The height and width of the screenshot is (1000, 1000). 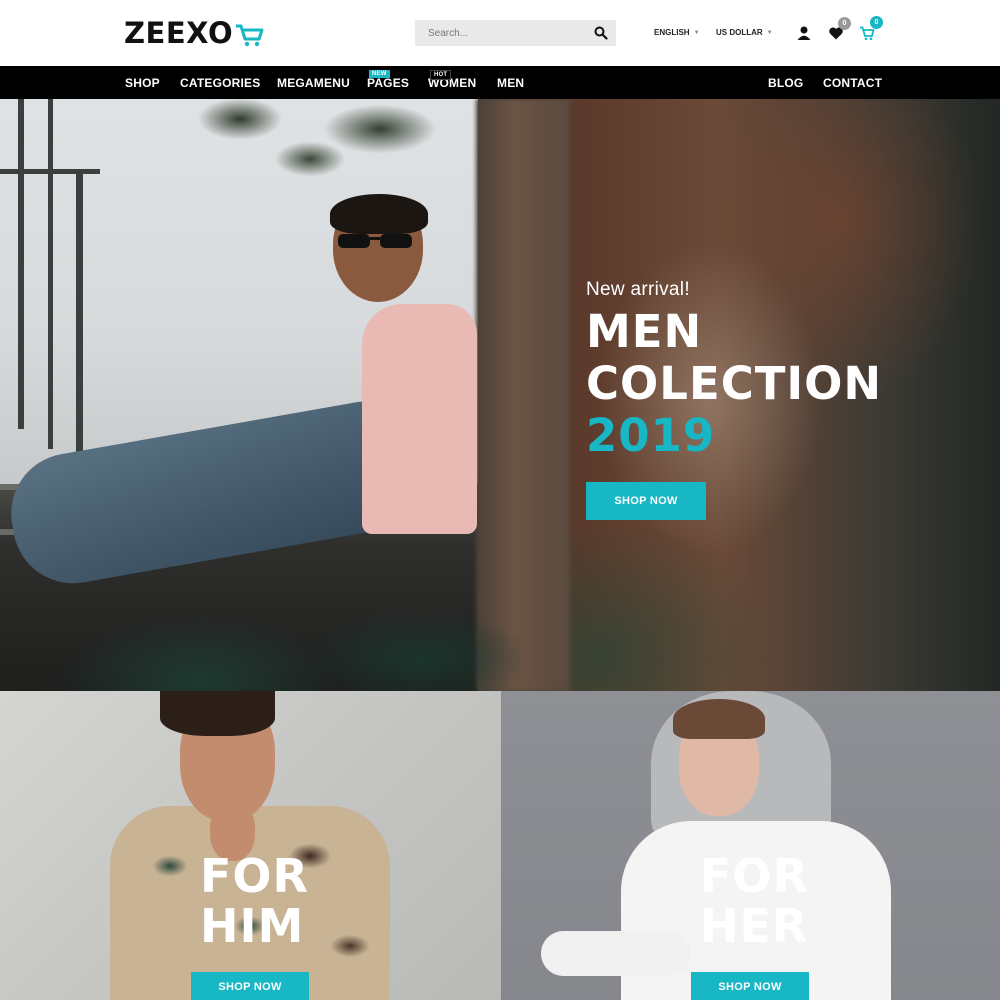 I want to click on search-icon, so click(x=601, y=33).